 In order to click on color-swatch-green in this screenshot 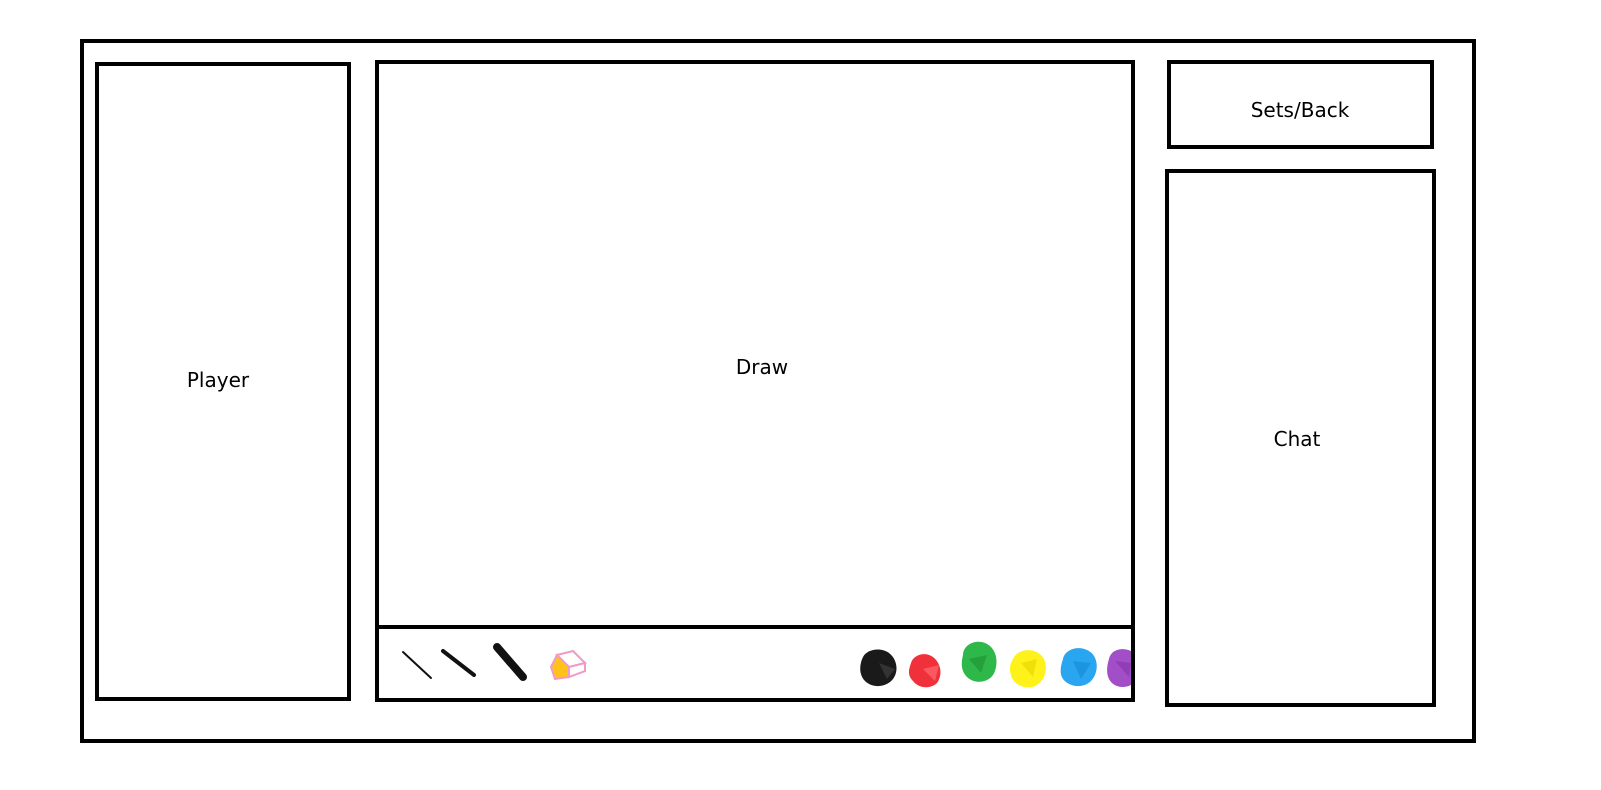, I will do `click(979, 662)`.